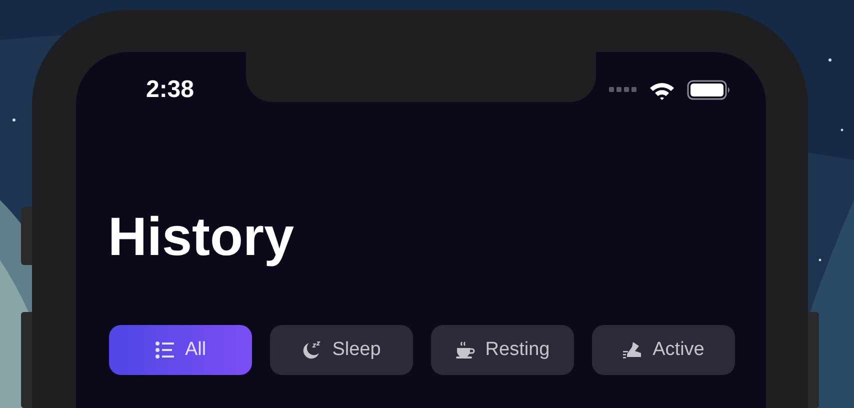 This screenshot has height=408, width=854. What do you see at coordinates (709, 90) in the screenshot?
I see `battery-icon` at bounding box center [709, 90].